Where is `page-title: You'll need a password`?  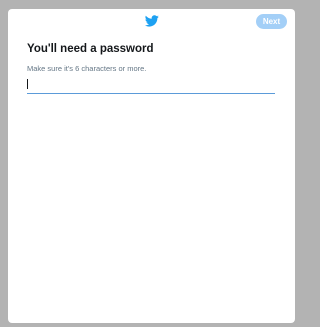
page-title: You'll need a password is located at coordinates (90, 49).